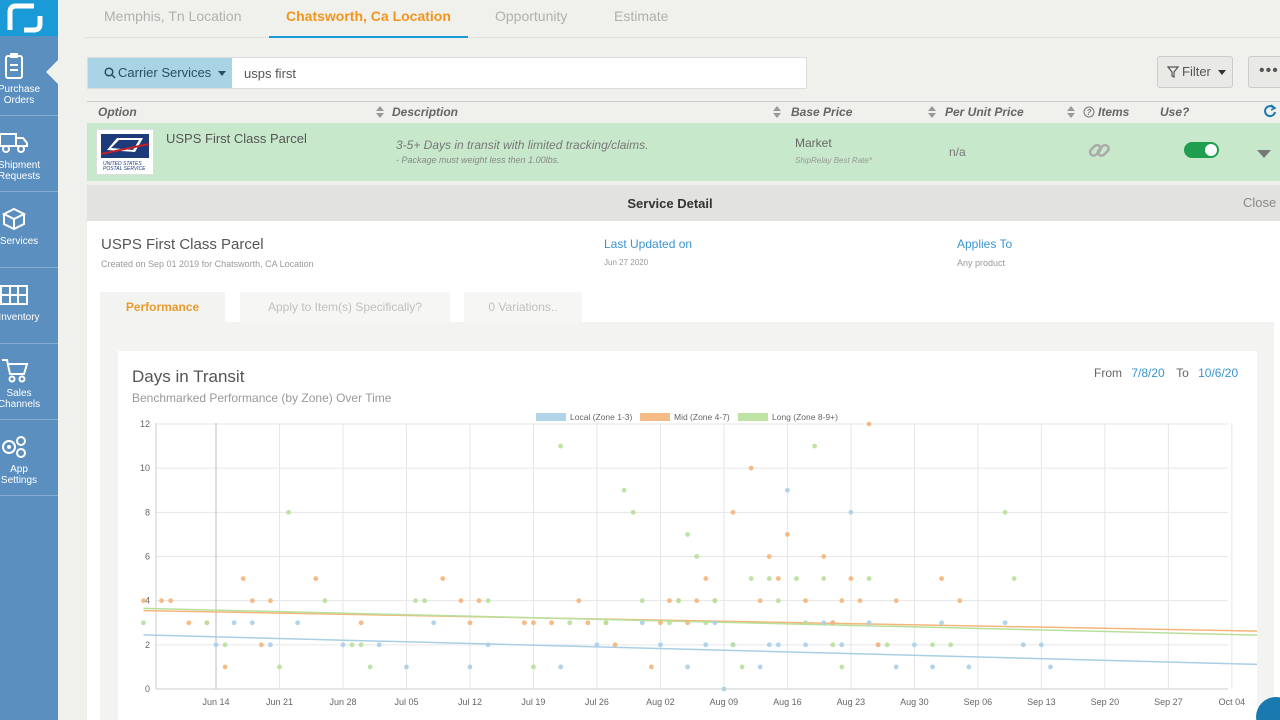 The height and width of the screenshot is (720, 1280). What do you see at coordinates (1195, 72) in the screenshot?
I see `filter-button: Filter` at bounding box center [1195, 72].